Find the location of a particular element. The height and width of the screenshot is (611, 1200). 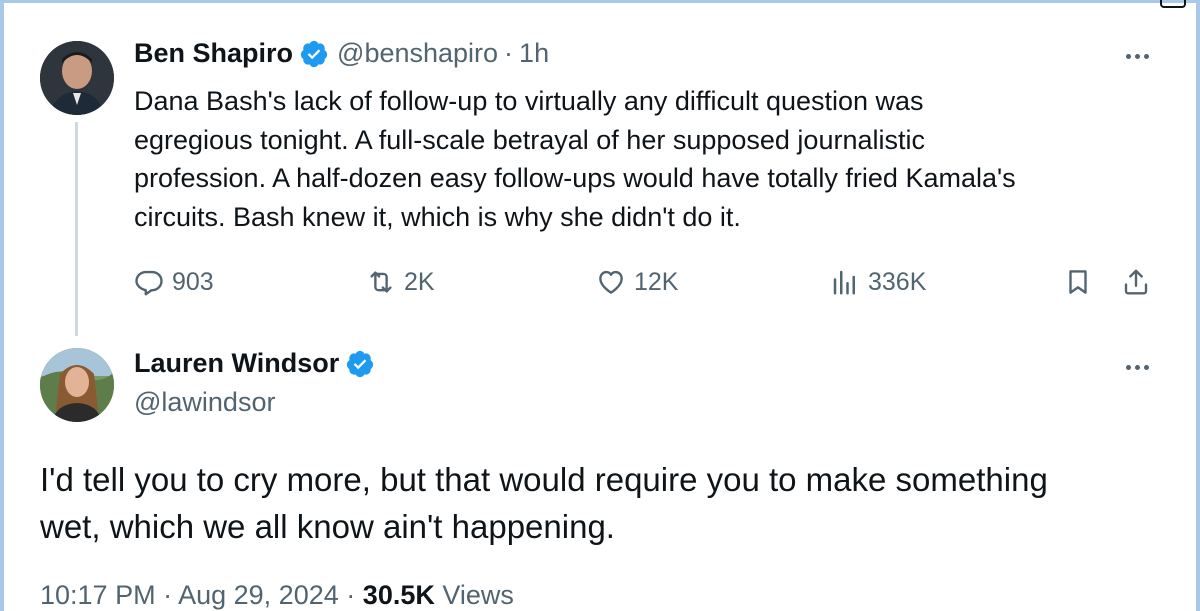

share-icon is located at coordinates (1136, 282).